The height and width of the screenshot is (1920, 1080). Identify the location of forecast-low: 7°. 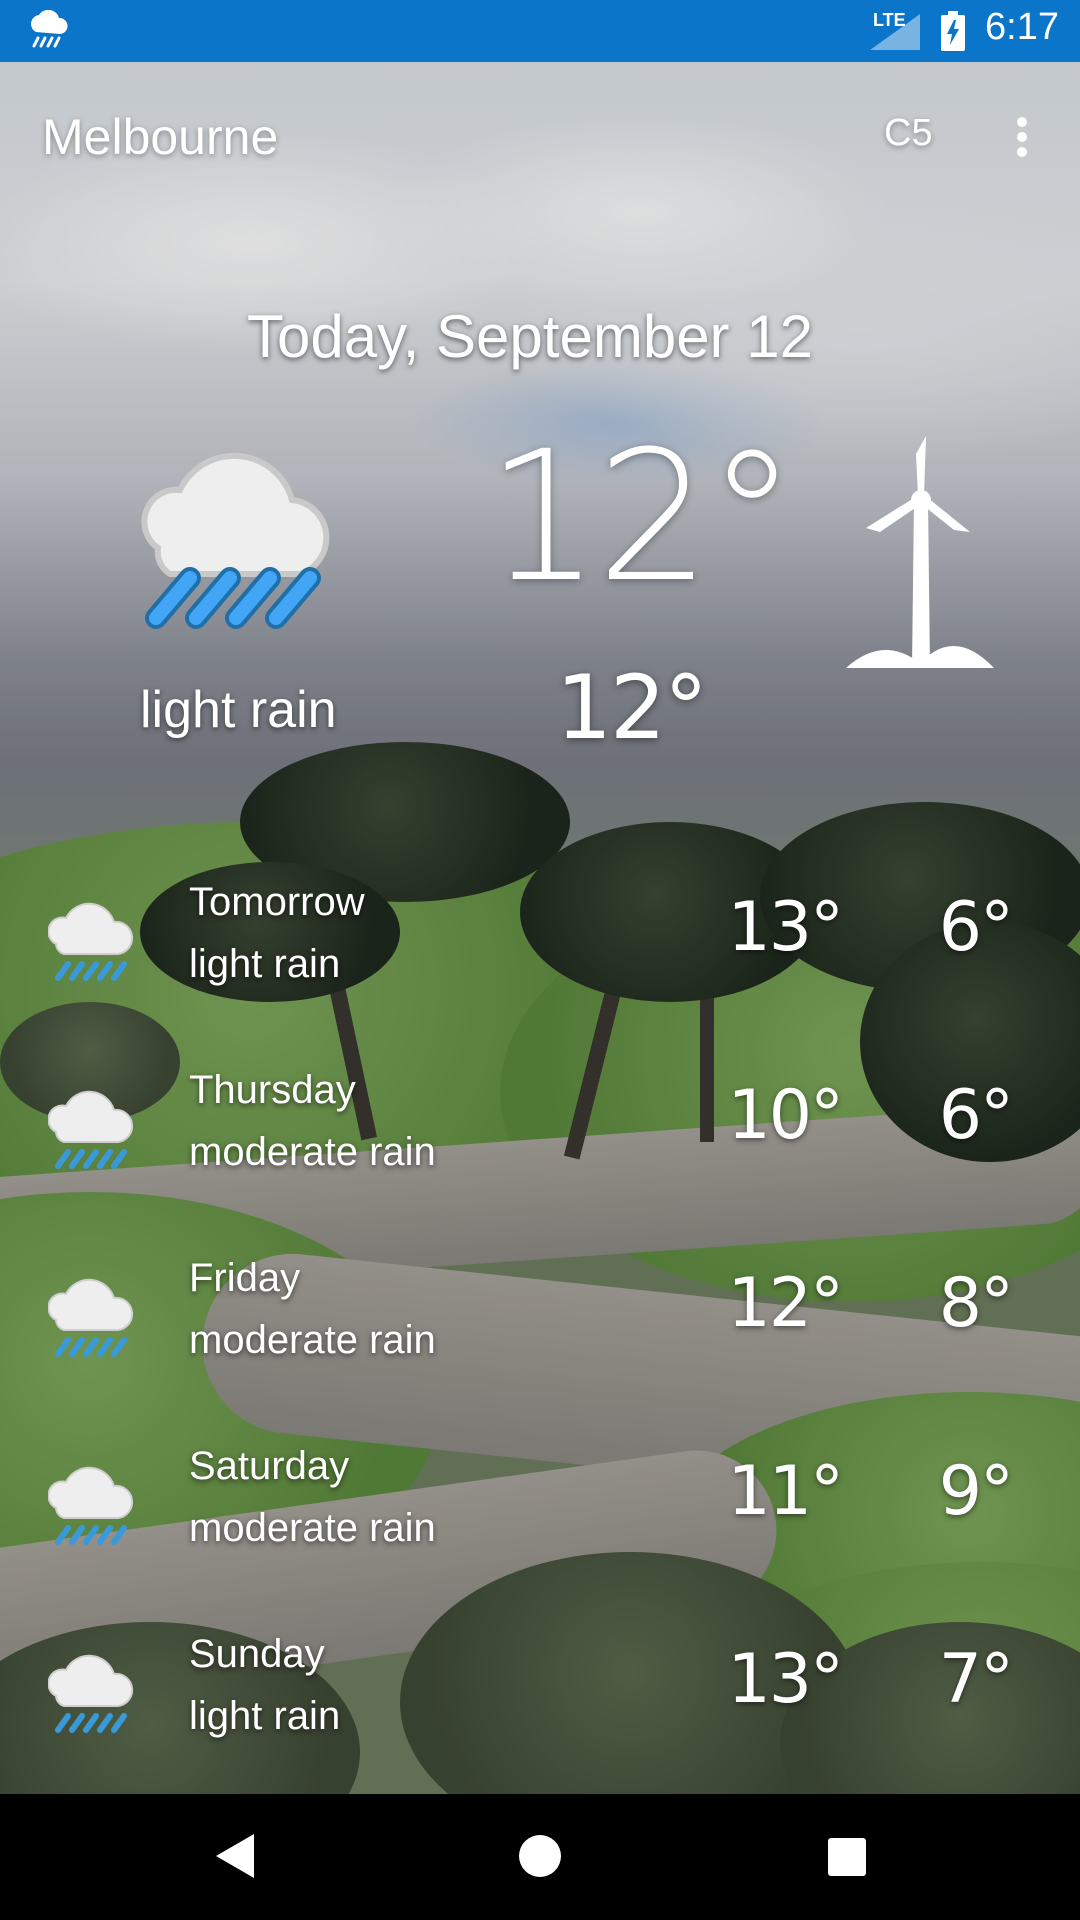
(976, 1679).